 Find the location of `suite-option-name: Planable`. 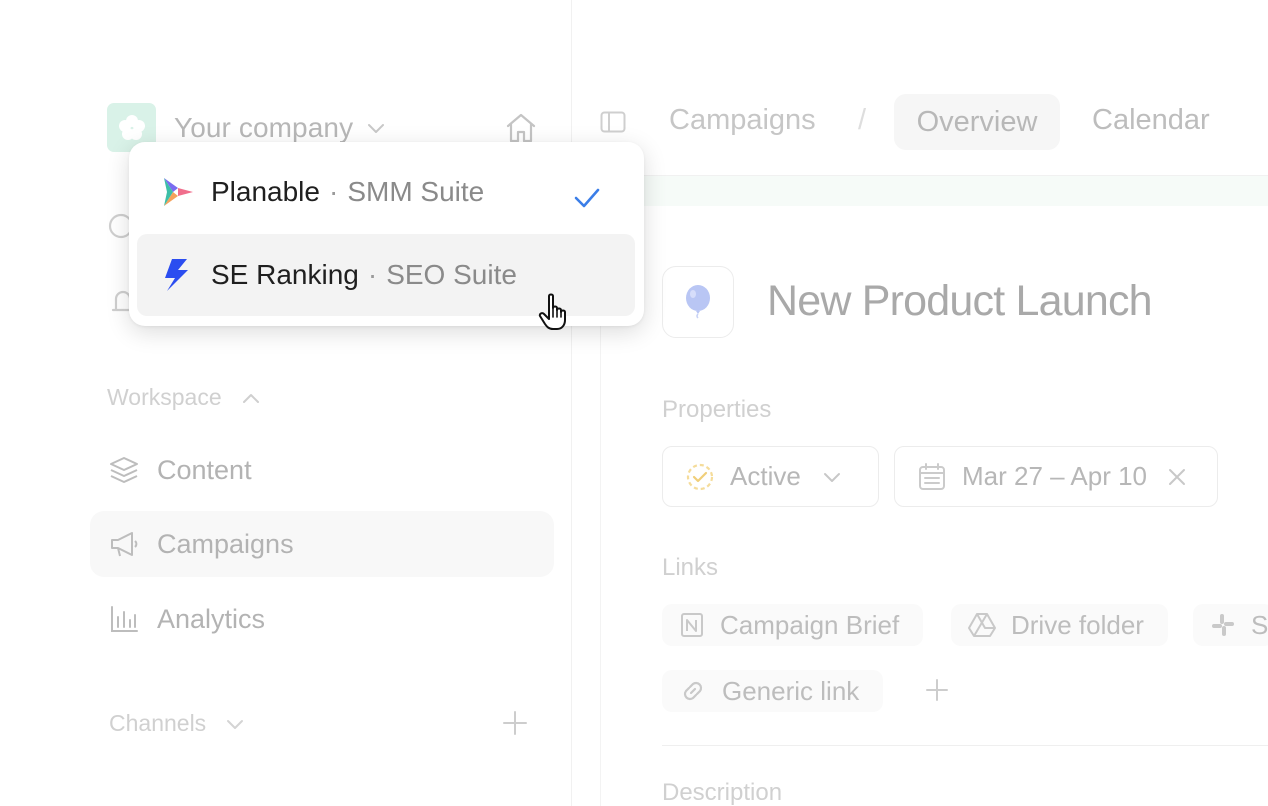

suite-option-name: Planable is located at coordinates (265, 191).